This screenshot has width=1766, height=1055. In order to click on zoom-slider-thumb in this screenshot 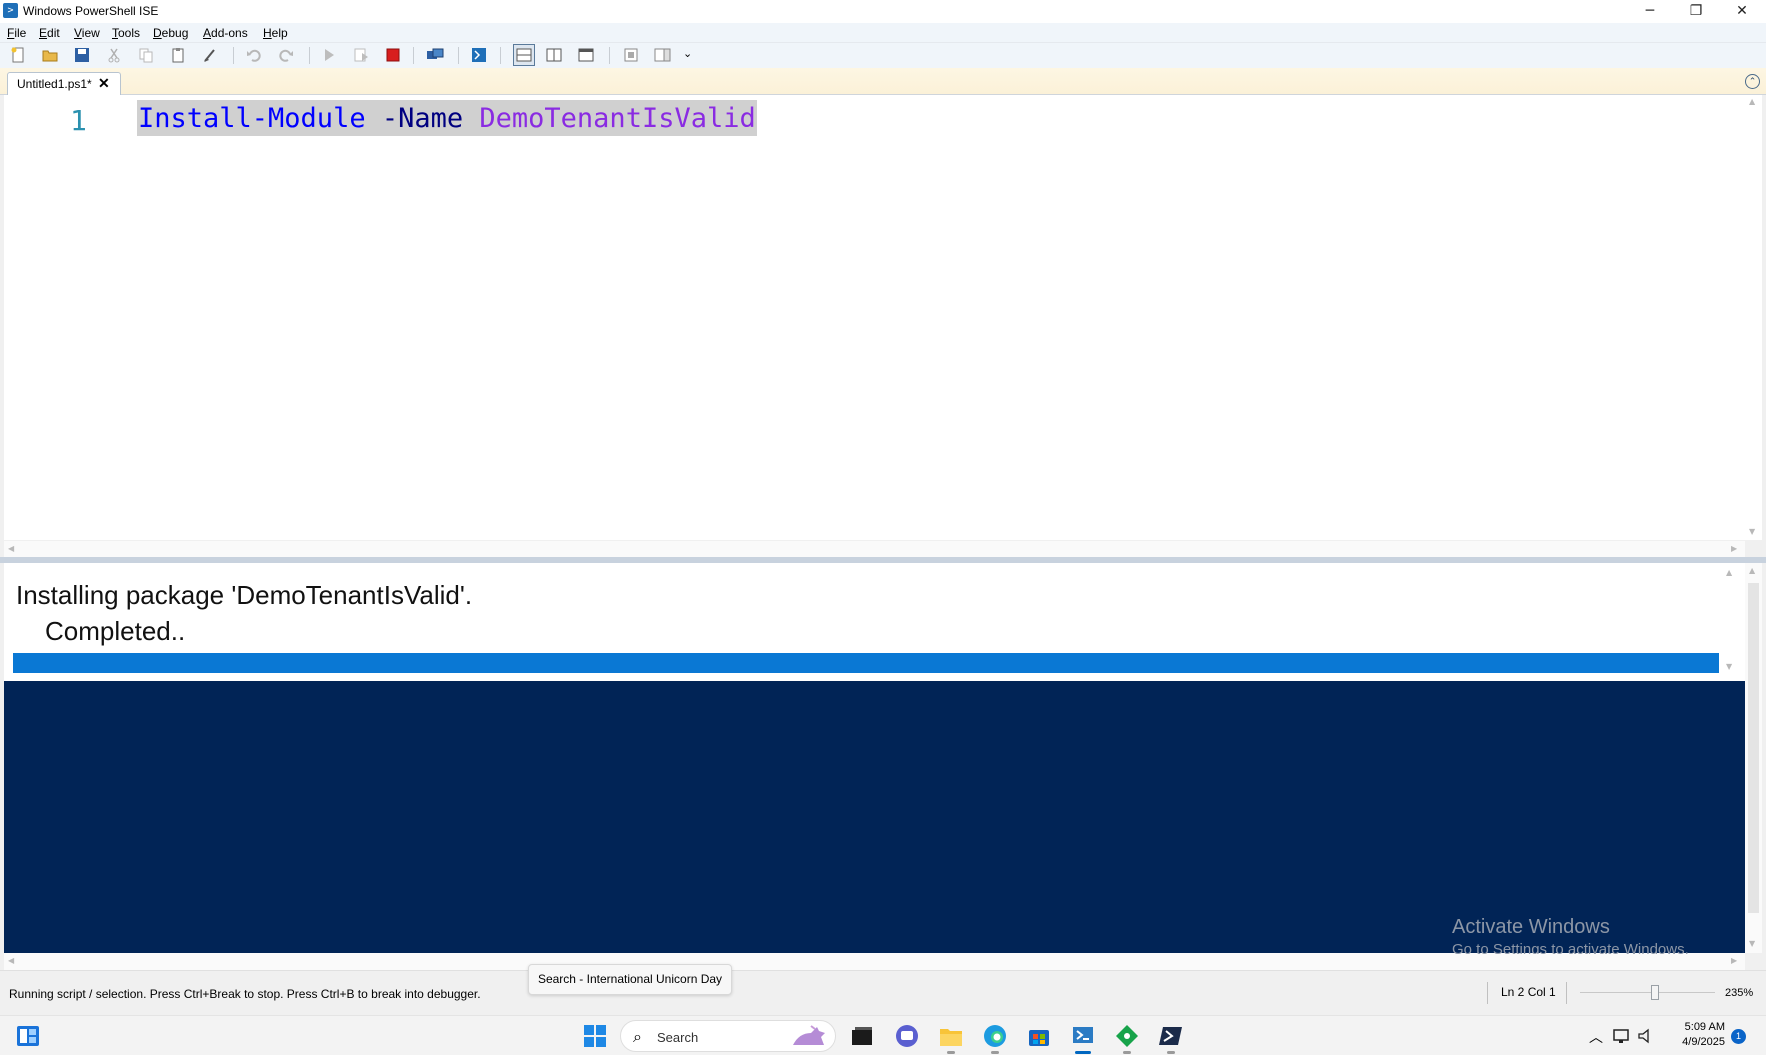, I will do `click(1655, 992)`.